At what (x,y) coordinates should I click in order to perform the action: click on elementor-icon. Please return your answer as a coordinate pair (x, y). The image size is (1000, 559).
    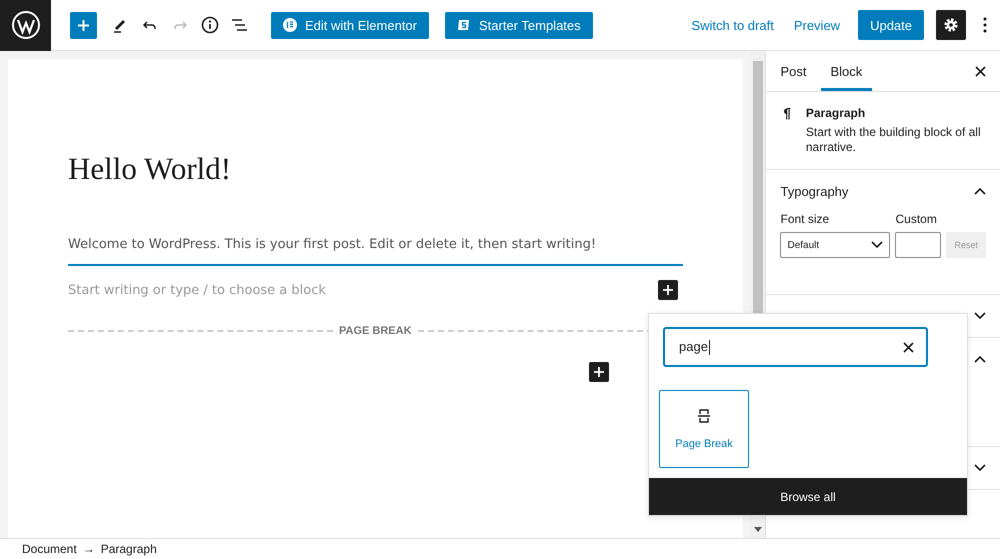
    Looking at the image, I should click on (290, 25).